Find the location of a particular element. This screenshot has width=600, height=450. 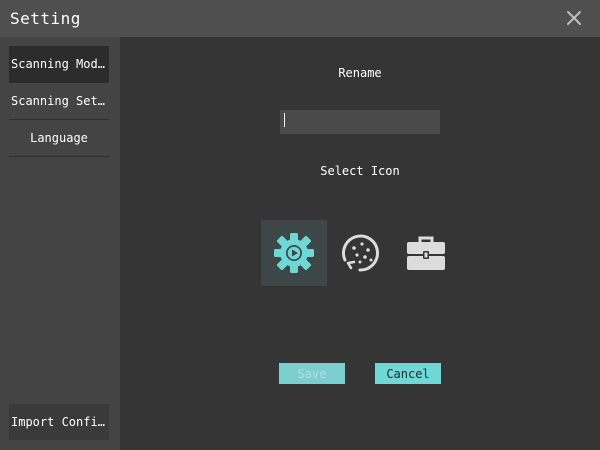

sidebar-item-label: Language is located at coordinates (59, 138).